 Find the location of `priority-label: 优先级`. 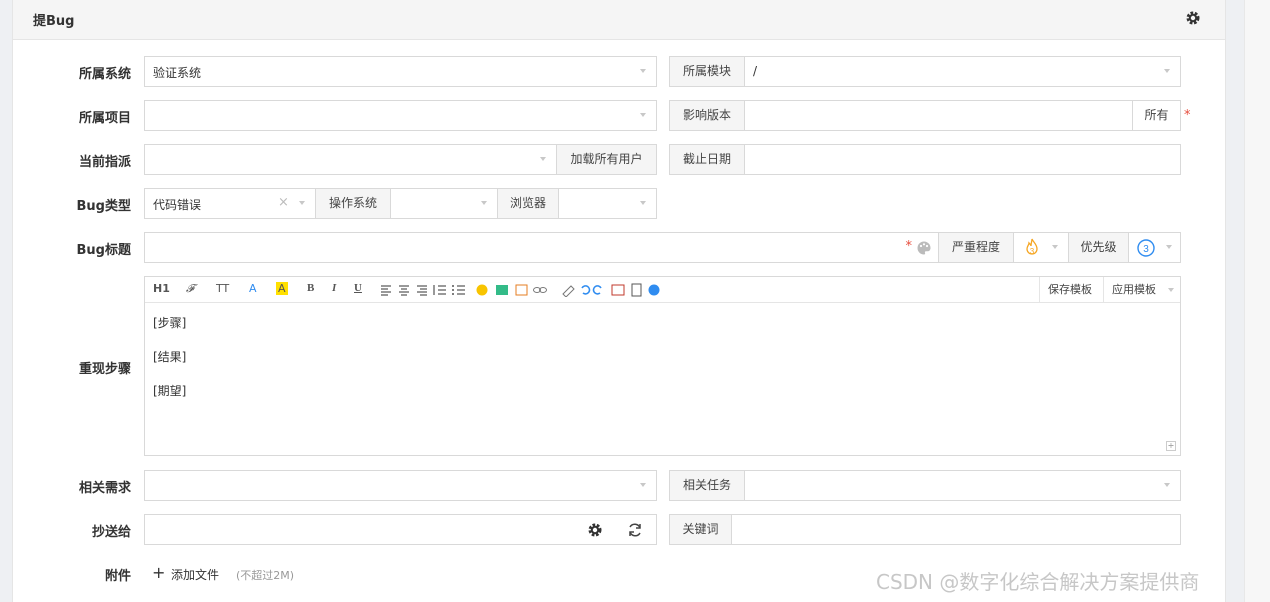

priority-label: 优先级 is located at coordinates (1098, 247).